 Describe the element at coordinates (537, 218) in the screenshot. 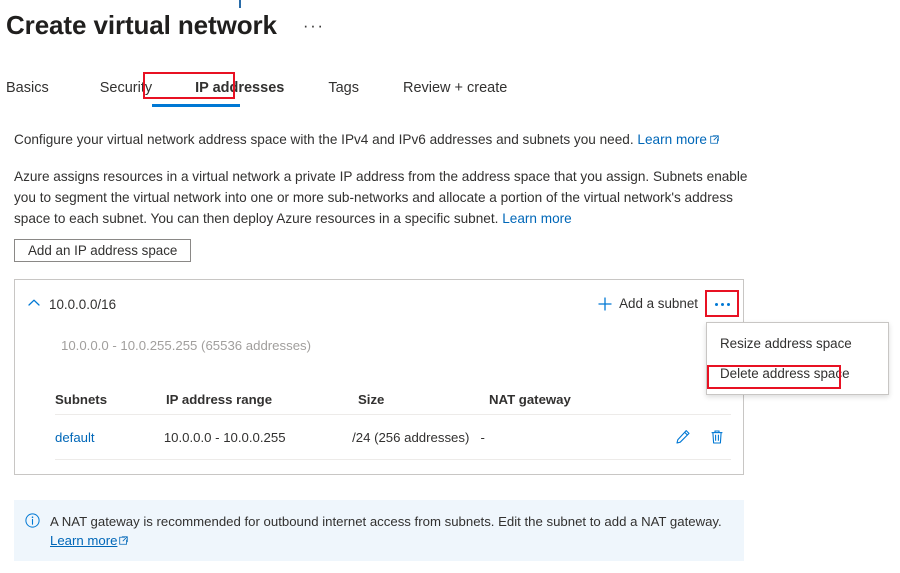

I see `intro-learn-more-link-2: Learn more` at that location.